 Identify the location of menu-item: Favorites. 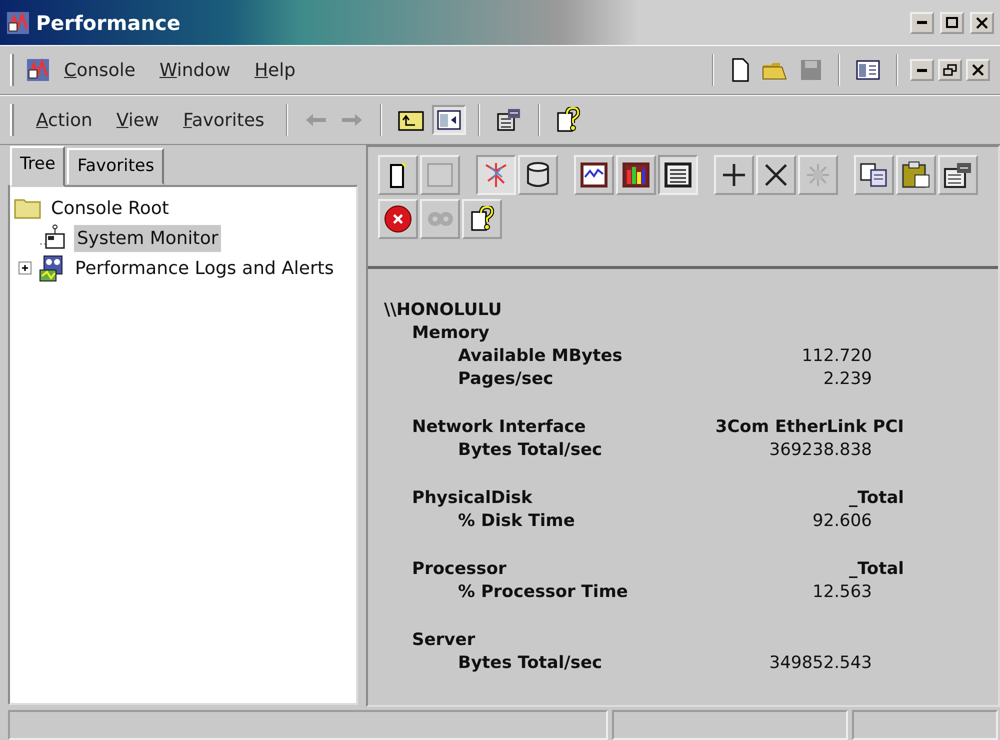
(223, 120).